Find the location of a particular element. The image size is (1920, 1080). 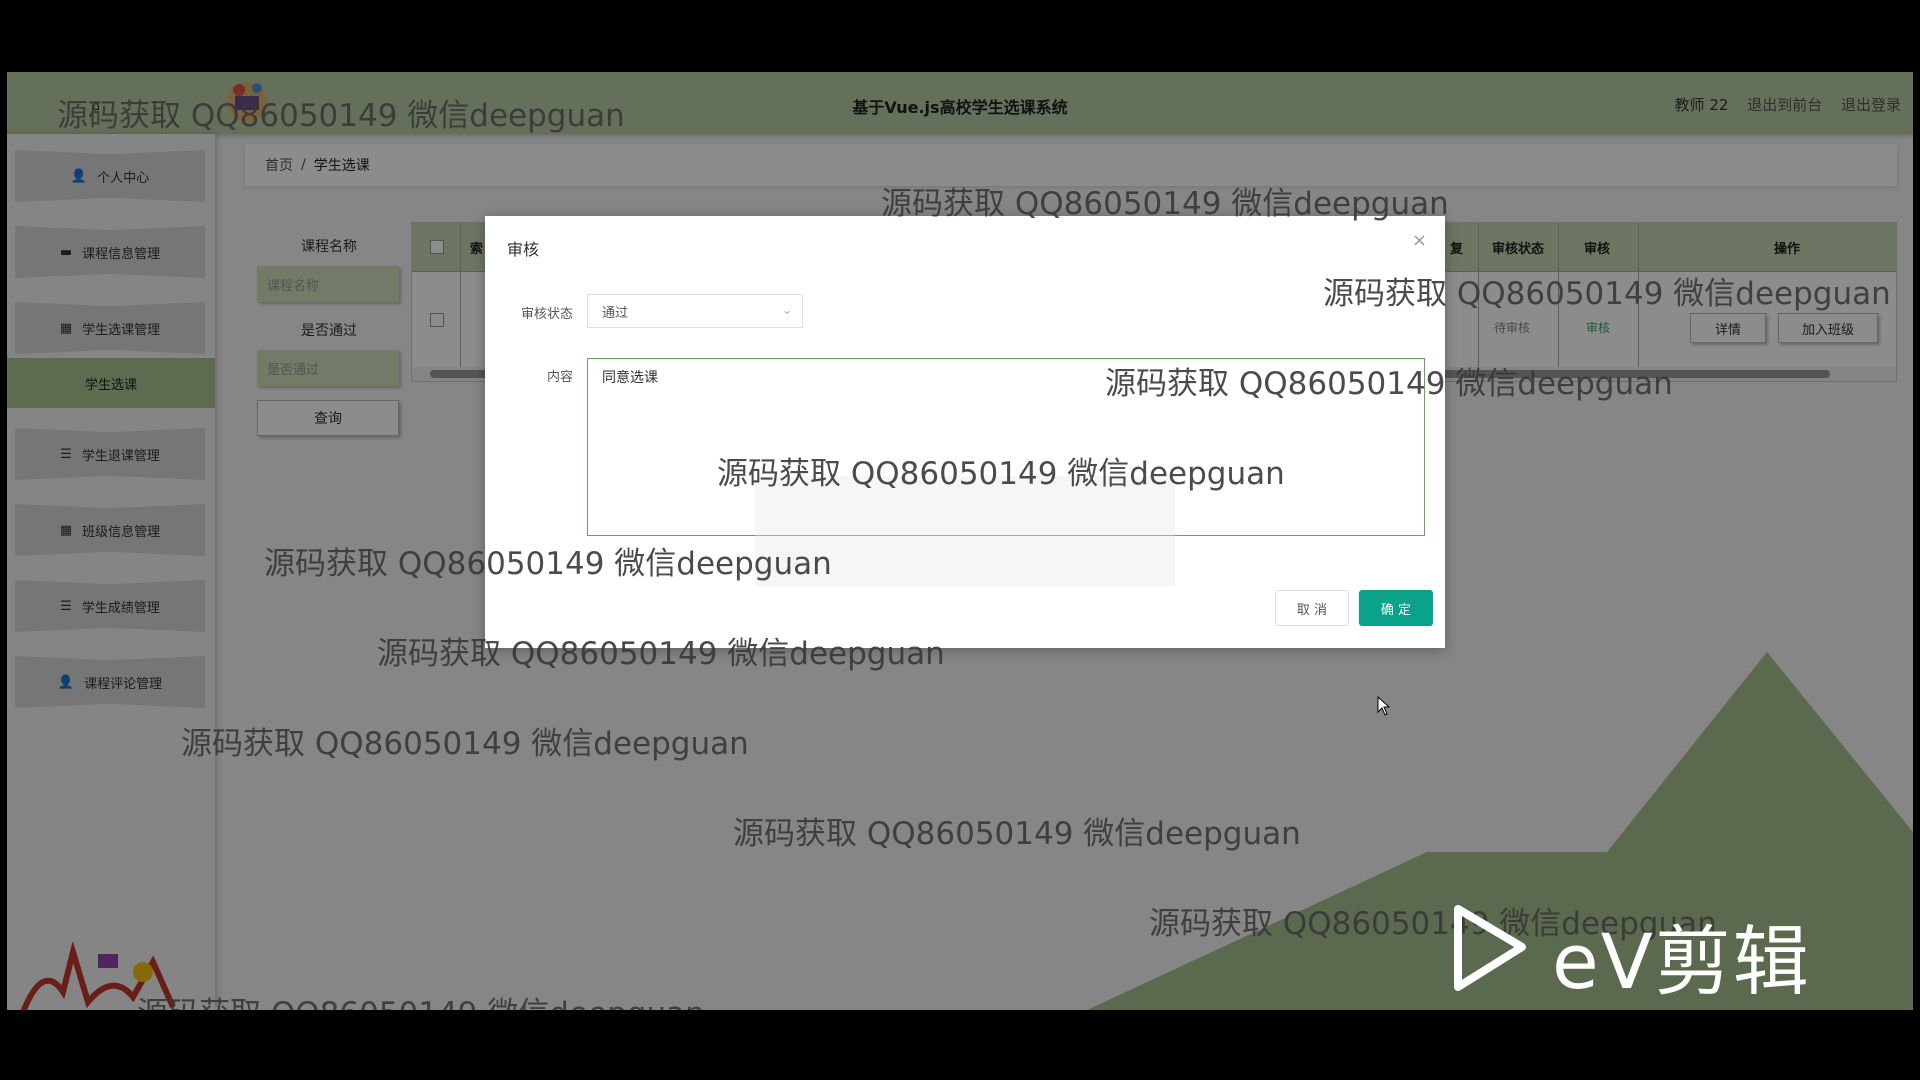

content-label: 内容 is located at coordinates (559, 377).